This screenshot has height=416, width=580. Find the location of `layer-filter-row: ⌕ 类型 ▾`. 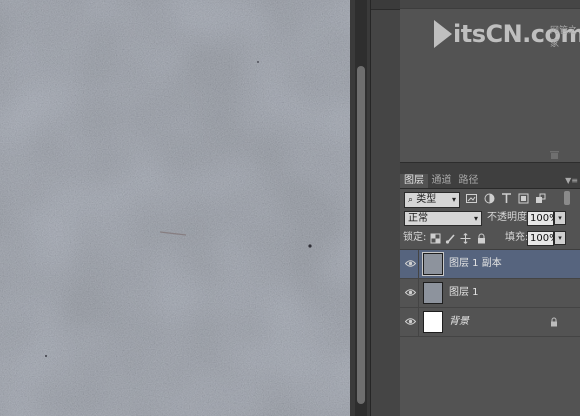

layer-filter-row: ⌕ 类型 ▾ is located at coordinates (490, 199).